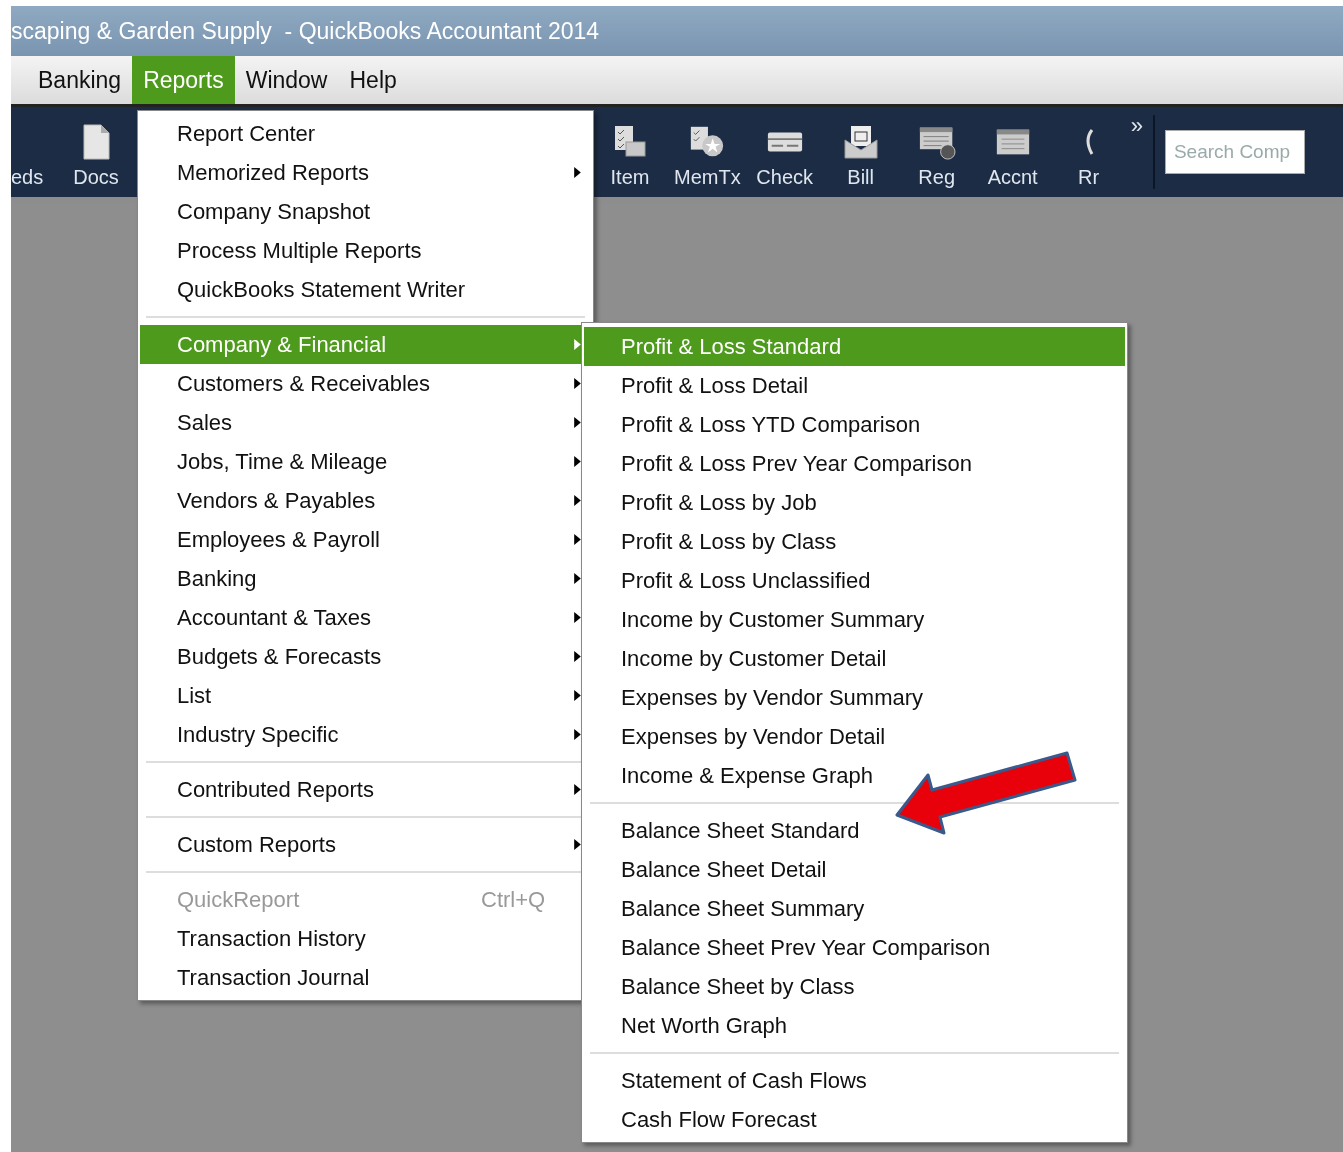 The image size is (1343, 1152). I want to click on menu-item: Balance Sheet Prev Year Comparison, so click(854, 947).